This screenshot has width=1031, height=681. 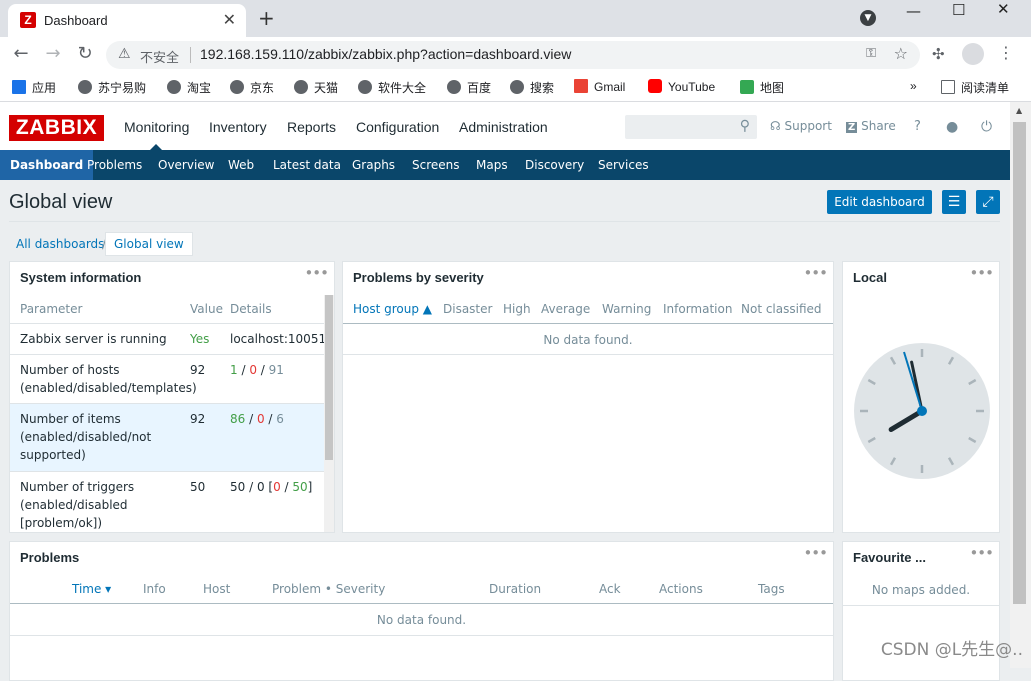 What do you see at coordinates (454, 87) in the screenshot?
I see `globe-icon` at bounding box center [454, 87].